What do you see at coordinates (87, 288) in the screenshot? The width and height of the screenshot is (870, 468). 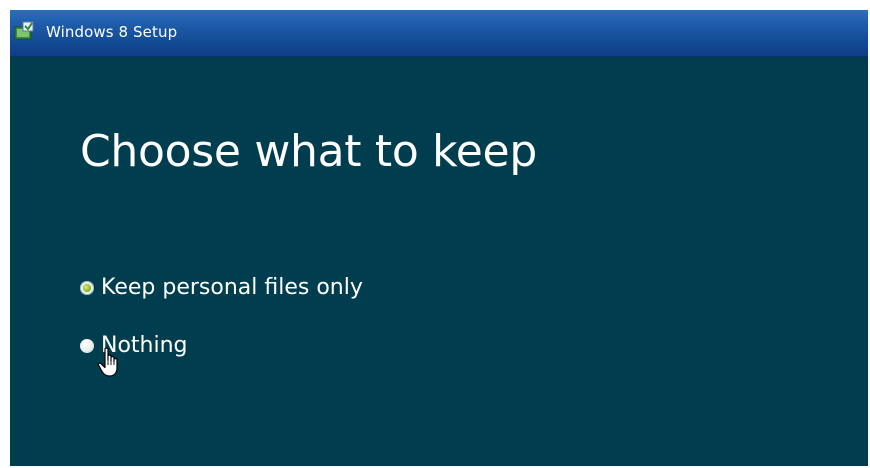 I see `radio-selected` at bounding box center [87, 288].